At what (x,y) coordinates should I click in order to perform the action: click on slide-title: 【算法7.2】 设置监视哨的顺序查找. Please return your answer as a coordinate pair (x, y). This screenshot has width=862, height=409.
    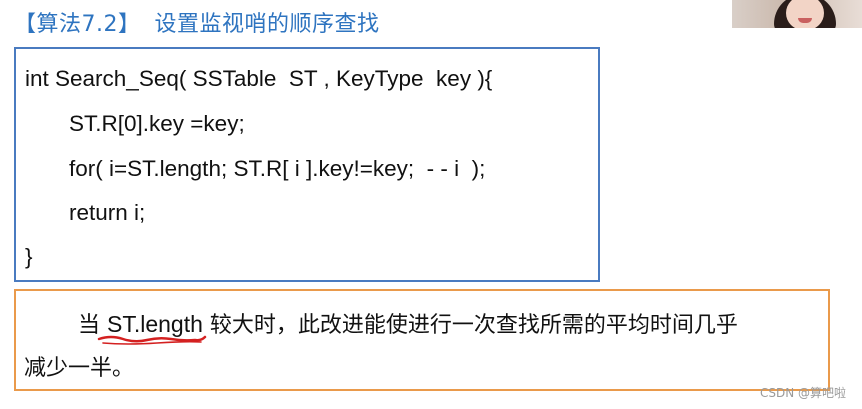
    Looking at the image, I should click on (197, 22).